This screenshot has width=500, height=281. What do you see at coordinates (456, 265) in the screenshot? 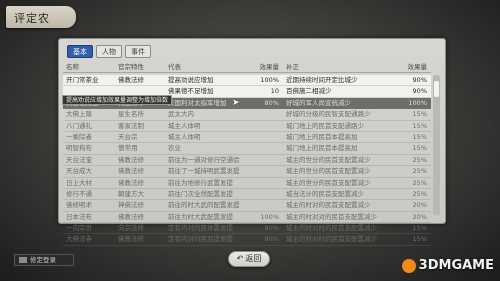
I see `watermark-text: 3DMGAME` at bounding box center [456, 265].